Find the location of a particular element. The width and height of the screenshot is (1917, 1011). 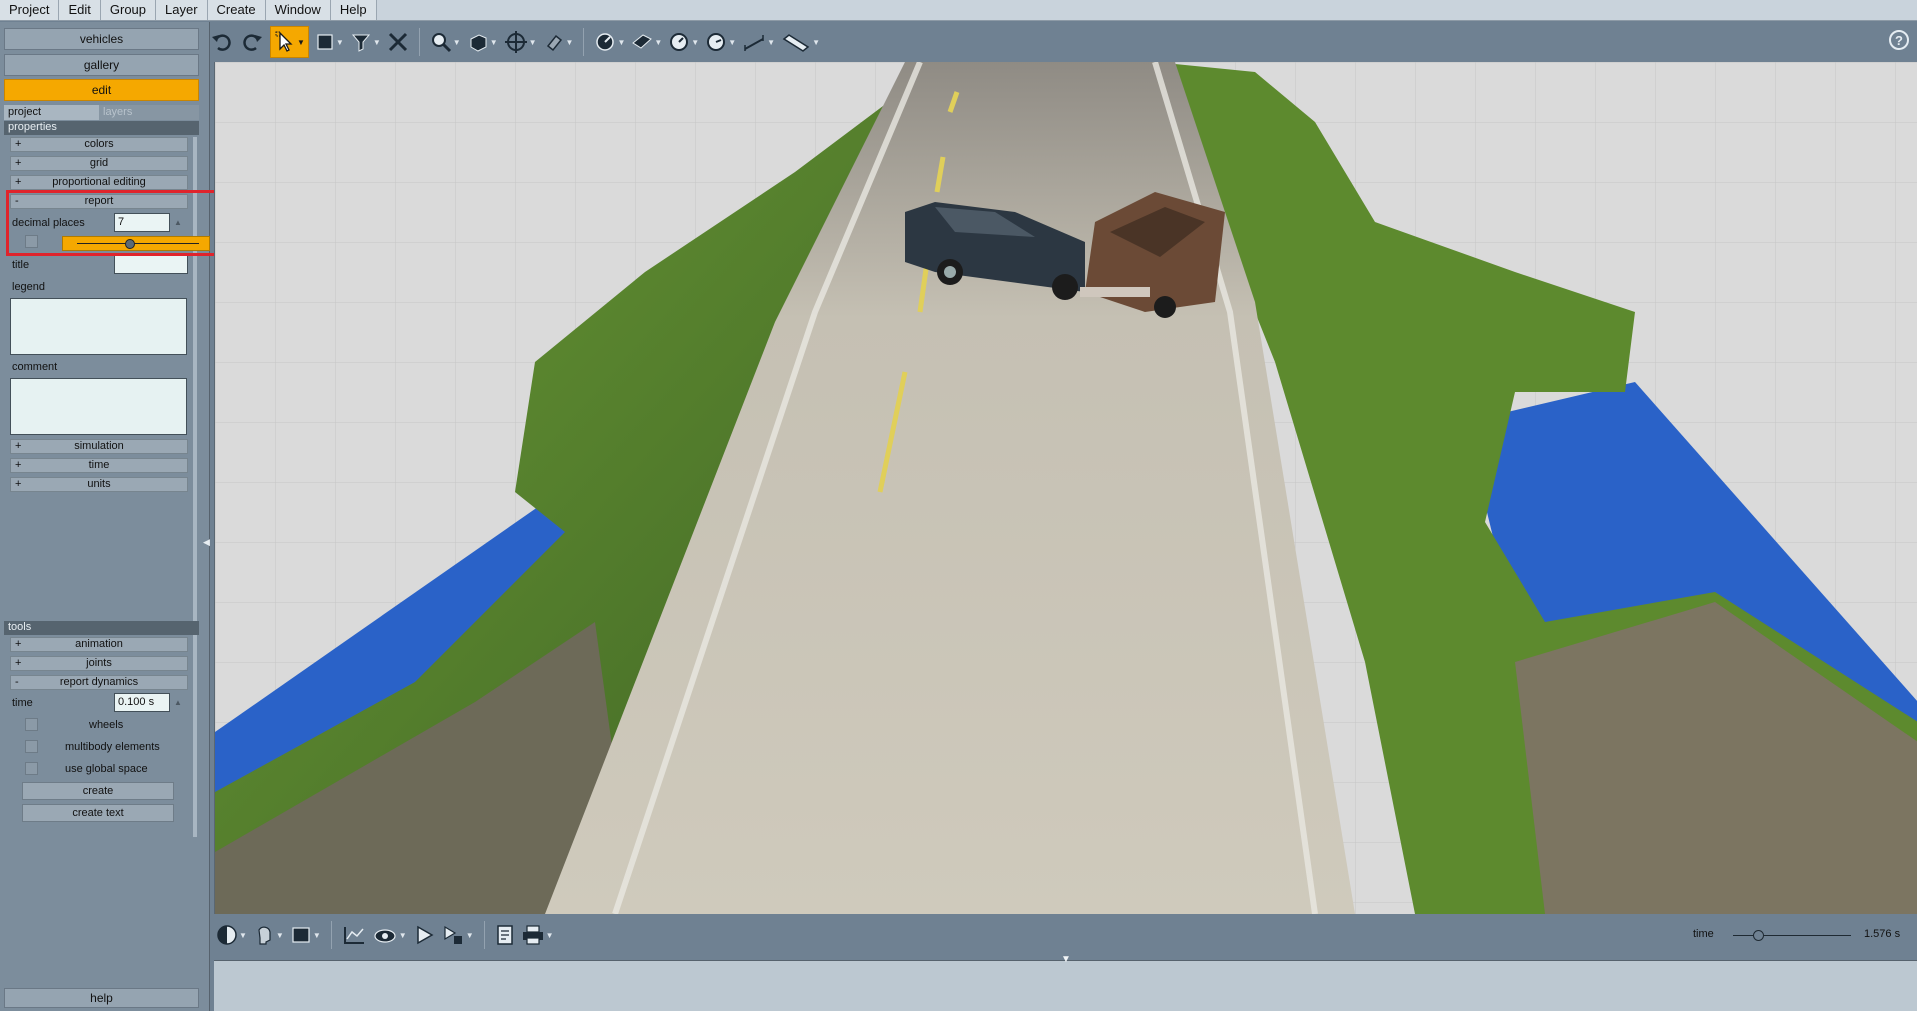

pin-select-icon: ▼ is located at coordinates (365, 42).